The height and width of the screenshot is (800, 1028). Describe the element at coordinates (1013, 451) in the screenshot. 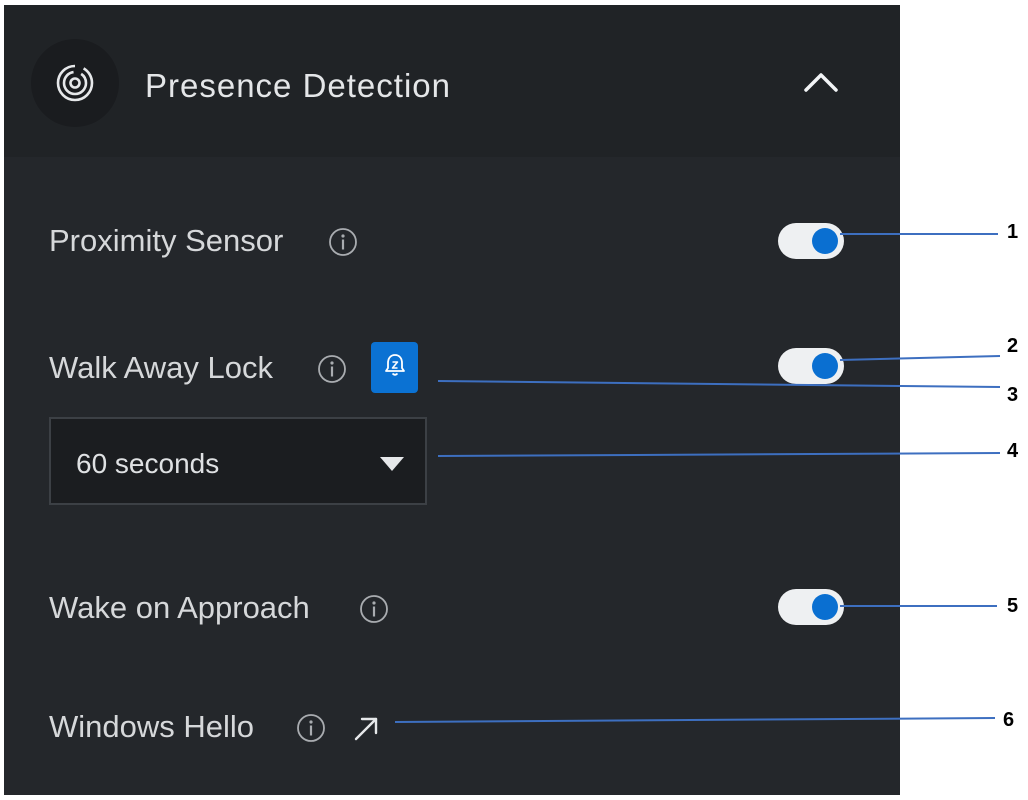

I see `callout-number-4: 4` at that location.